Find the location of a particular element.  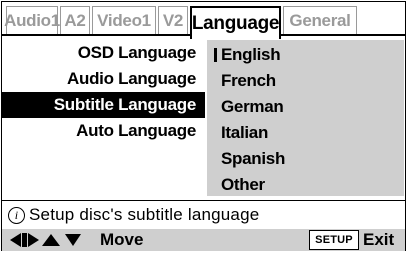

option-french: French is located at coordinates (305, 81).